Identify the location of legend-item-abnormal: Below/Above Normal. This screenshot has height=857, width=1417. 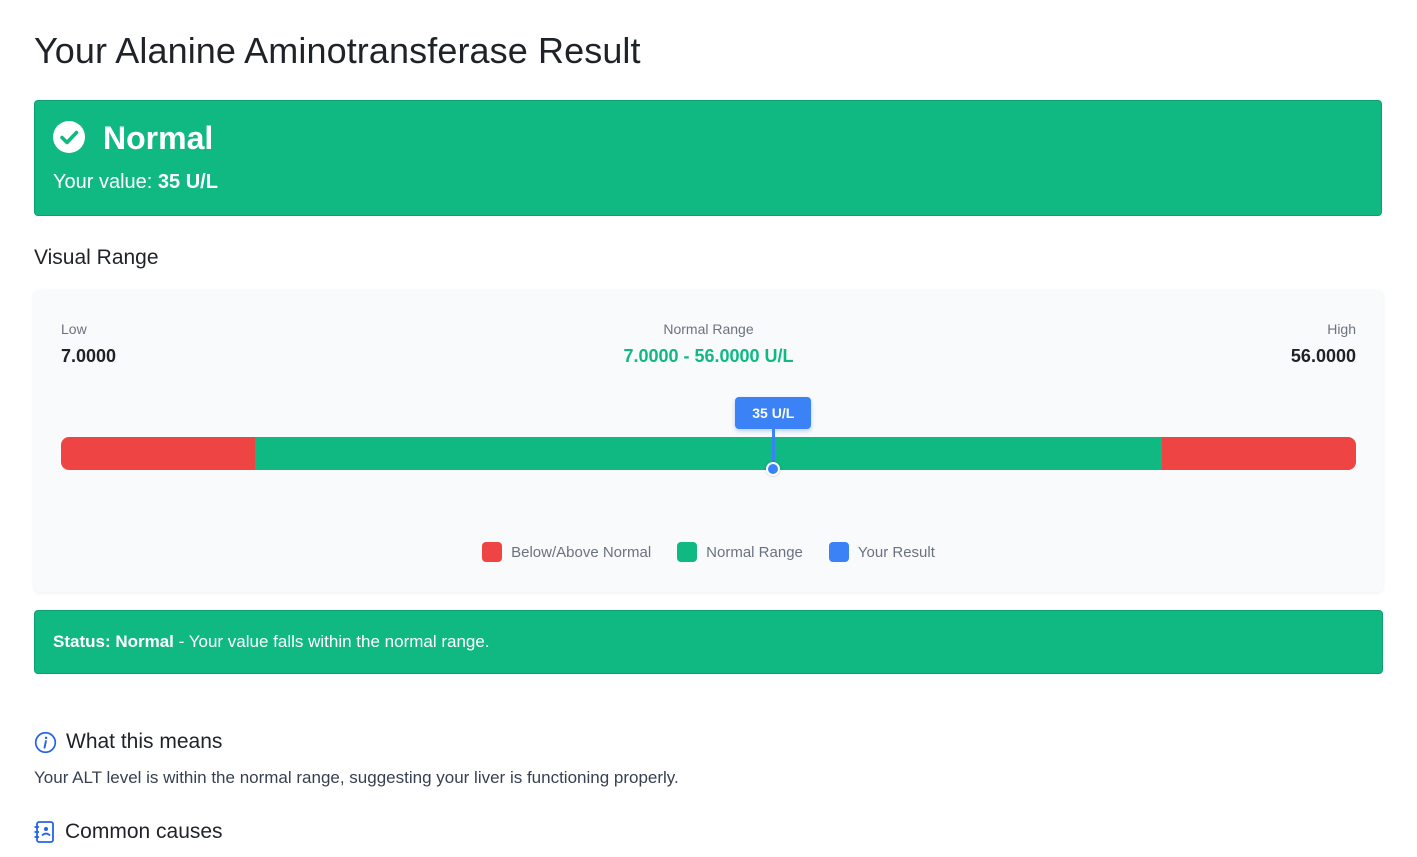
(566, 552).